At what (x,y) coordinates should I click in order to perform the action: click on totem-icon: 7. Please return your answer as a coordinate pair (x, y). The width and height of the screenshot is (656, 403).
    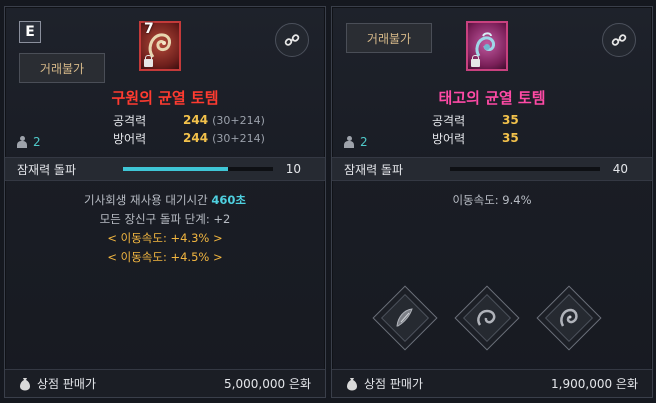
    Looking at the image, I should click on (160, 46).